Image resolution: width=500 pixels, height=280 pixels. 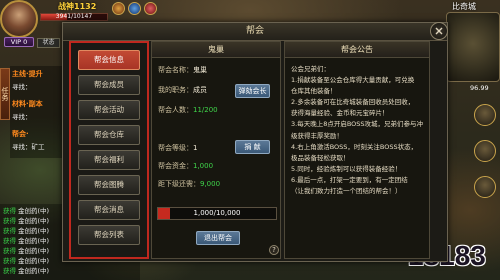 I want to click on close-icon, so click(x=439, y=31).